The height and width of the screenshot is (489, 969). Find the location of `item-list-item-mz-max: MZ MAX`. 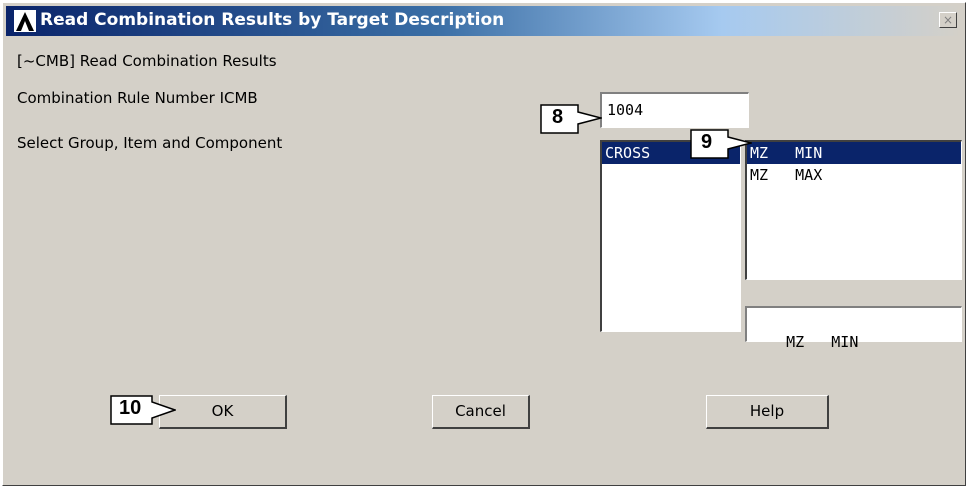

item-list-item-mz-max: MZ MAX is located at coordinates (854, 175).